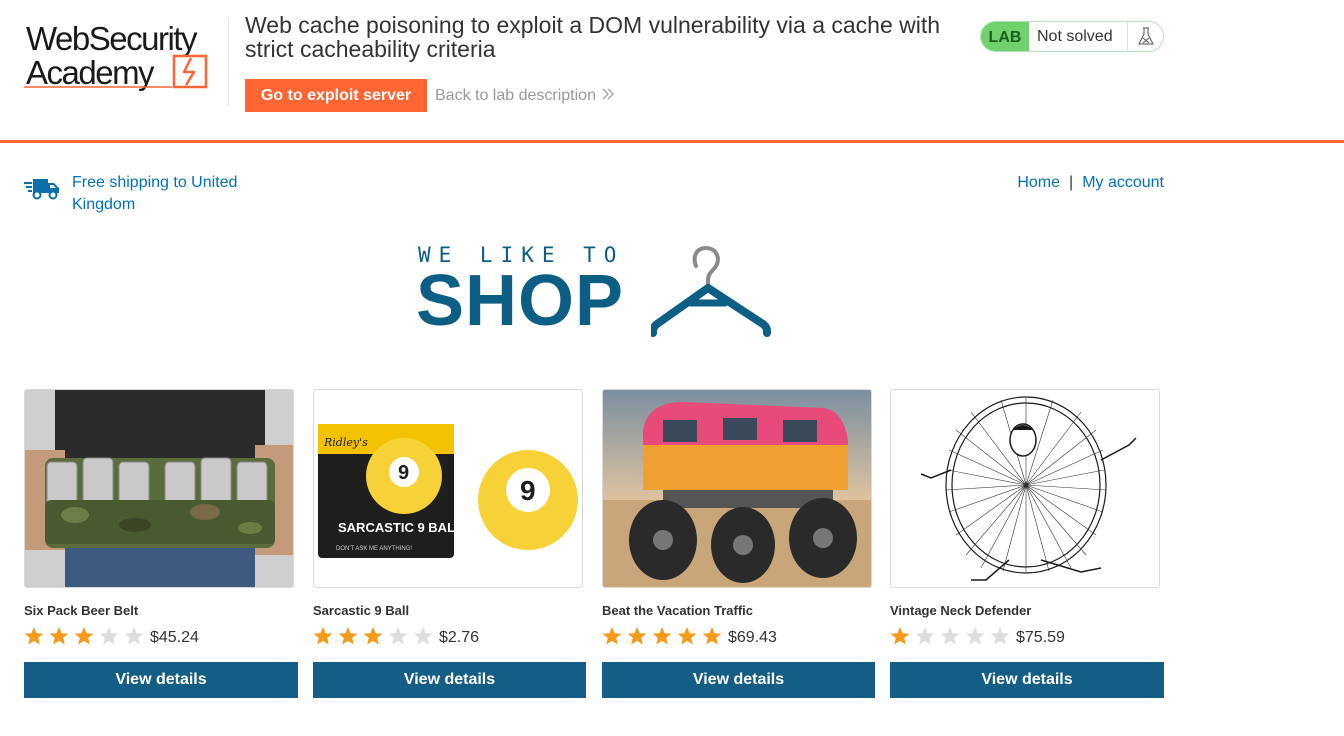  I want to click on lab-status-widget: LAB Not solved, so click(1072, 36).